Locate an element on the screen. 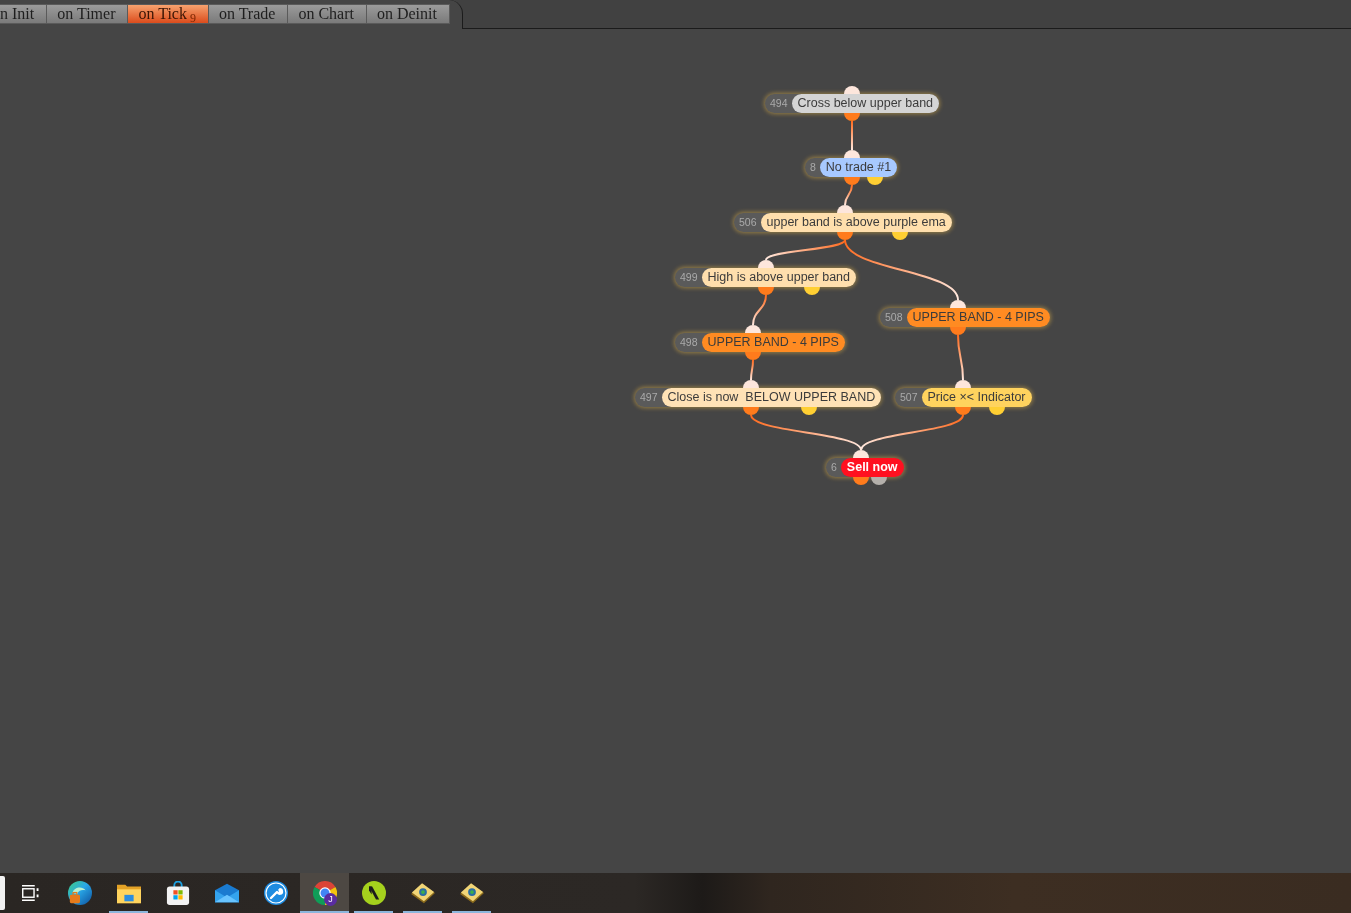 Image resolution: width=1351 pixels, height=913 pixels. node-number: 494 is located at coordinates (779, 103).